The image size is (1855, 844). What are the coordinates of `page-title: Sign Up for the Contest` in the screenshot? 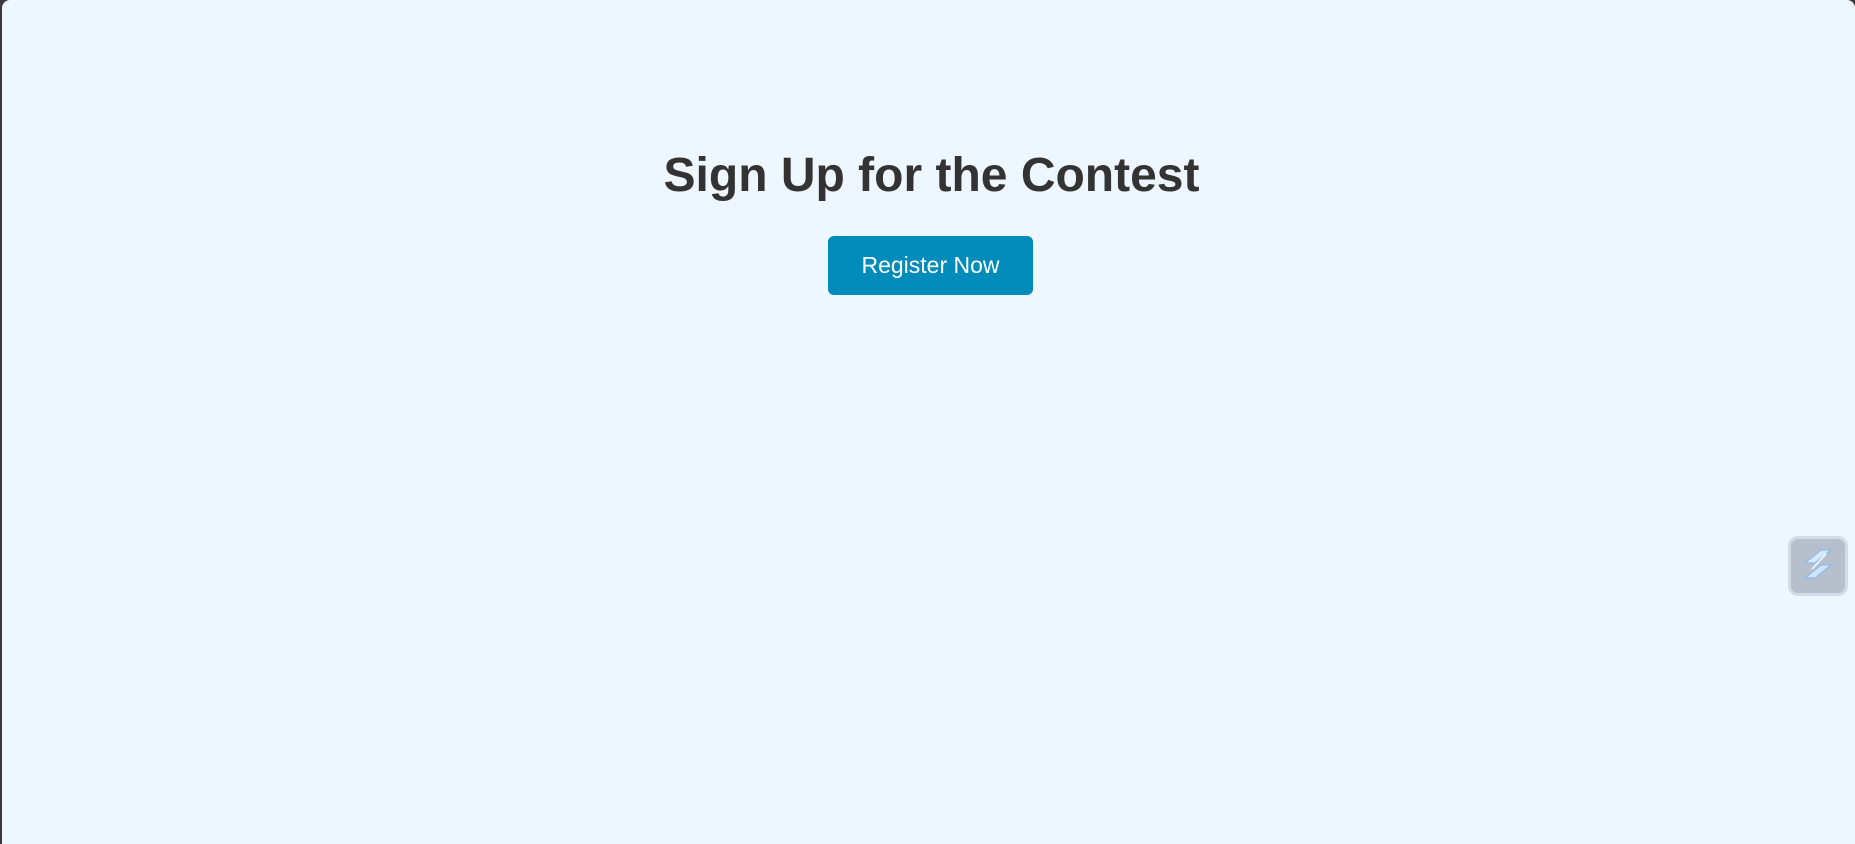 It's located at (931, 175).